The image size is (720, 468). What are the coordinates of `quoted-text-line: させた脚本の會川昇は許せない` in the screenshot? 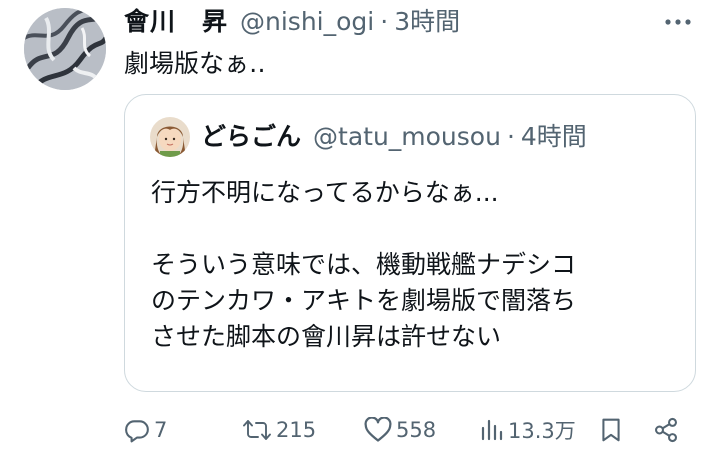 It's located at (326, 336).